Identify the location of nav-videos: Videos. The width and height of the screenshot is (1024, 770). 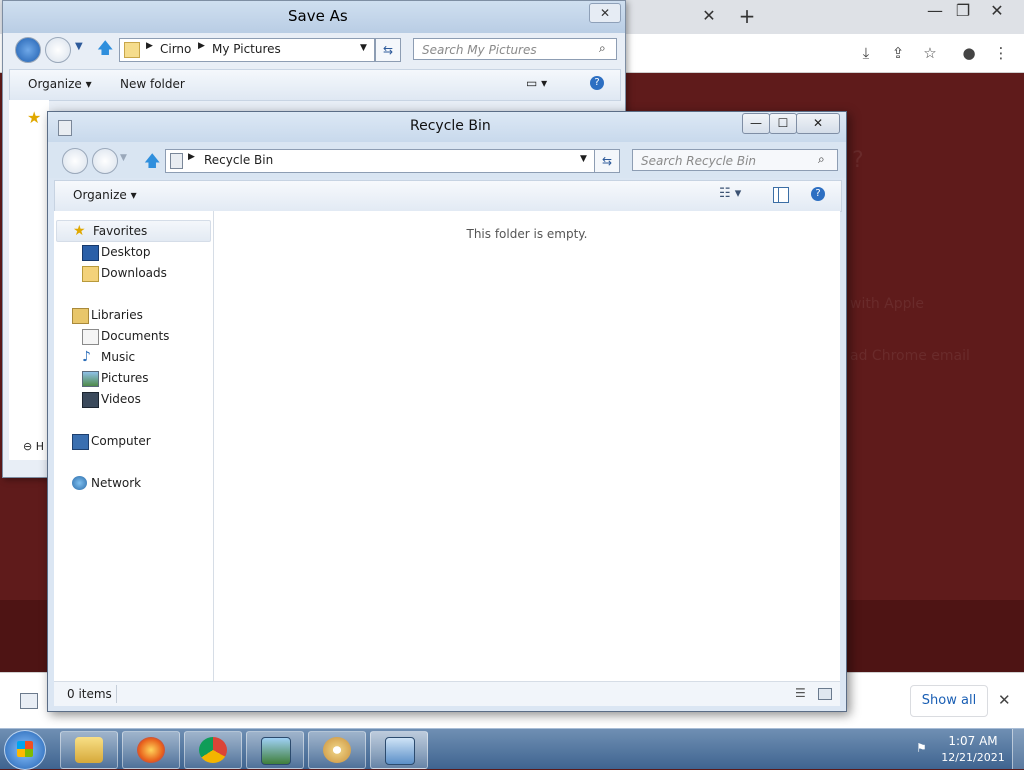
(133, 399).